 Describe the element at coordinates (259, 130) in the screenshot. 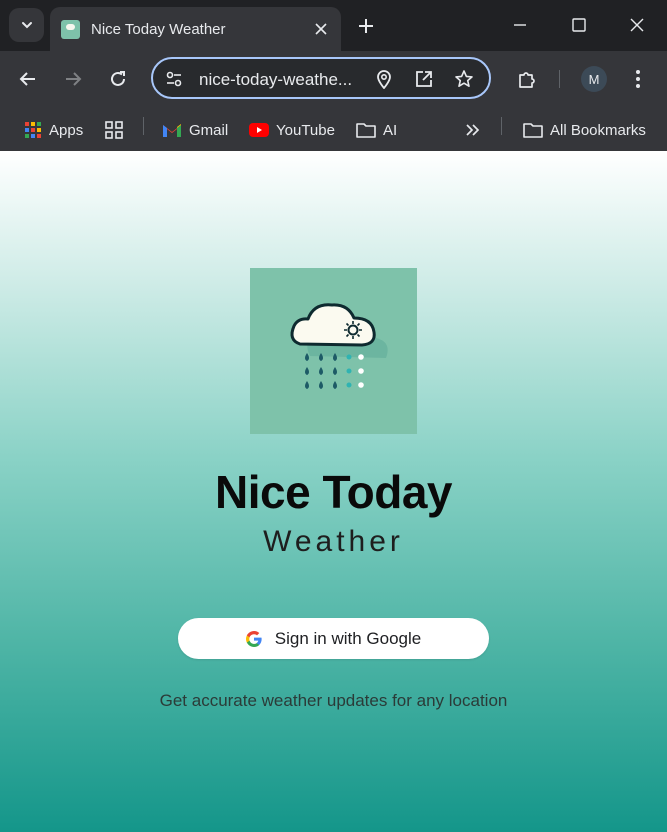

I see `youtube-icon` at that location.